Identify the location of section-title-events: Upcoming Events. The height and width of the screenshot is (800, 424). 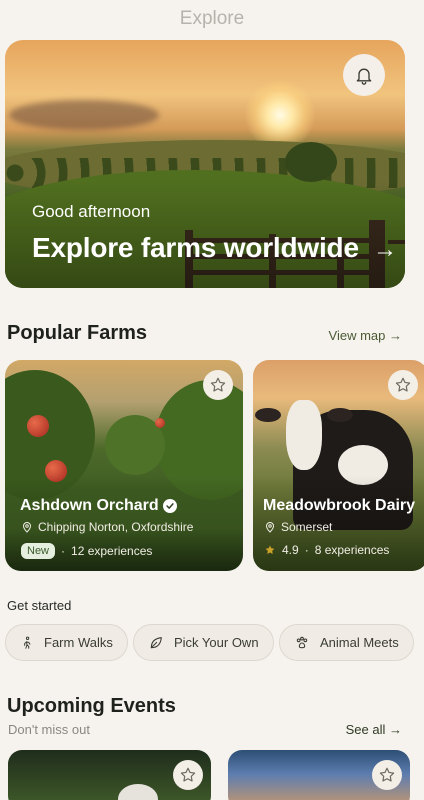
(91, 706).